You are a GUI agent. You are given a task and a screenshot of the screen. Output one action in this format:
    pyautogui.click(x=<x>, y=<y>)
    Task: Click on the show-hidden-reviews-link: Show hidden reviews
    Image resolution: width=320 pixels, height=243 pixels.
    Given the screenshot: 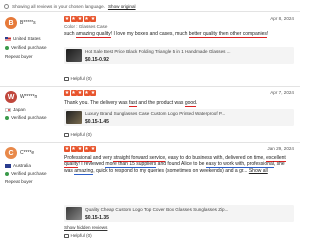 What is the action you would take?
    pyautogui.click(x=85, y=227)
    